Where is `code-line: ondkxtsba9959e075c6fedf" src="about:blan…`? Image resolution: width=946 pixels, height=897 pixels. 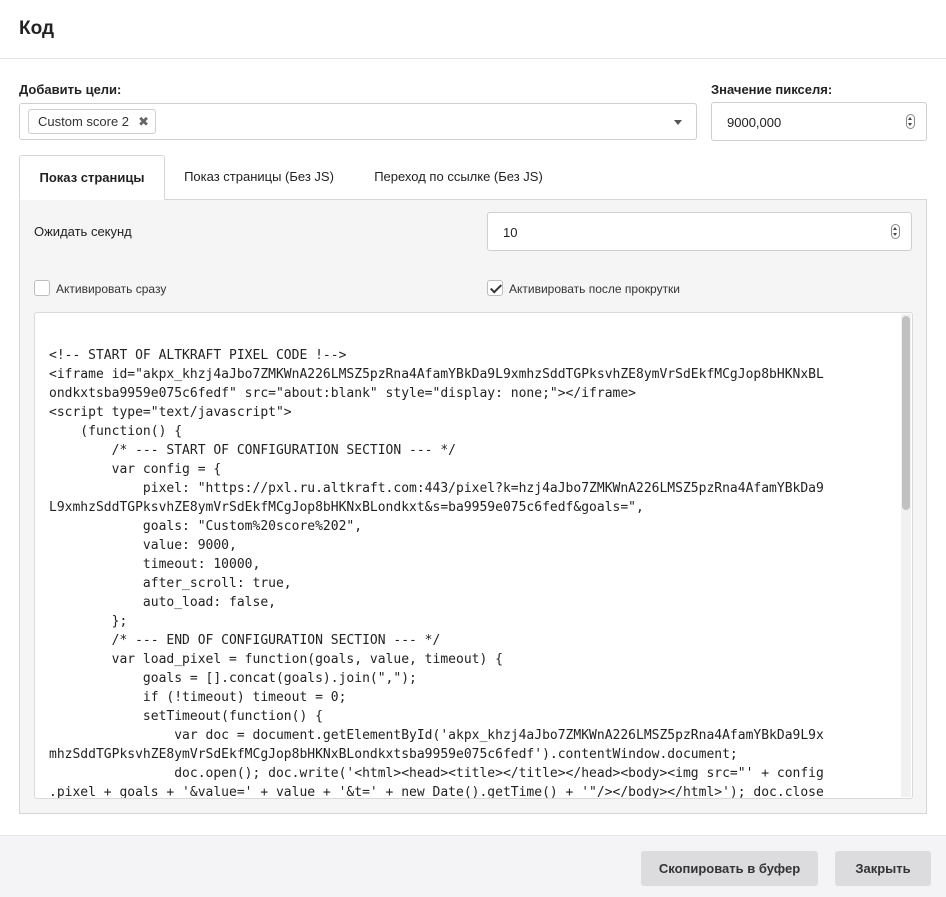
code-line: ondkxtsba9959e075c6fedf" src="about:blan… is located at coordinates (342, 393).